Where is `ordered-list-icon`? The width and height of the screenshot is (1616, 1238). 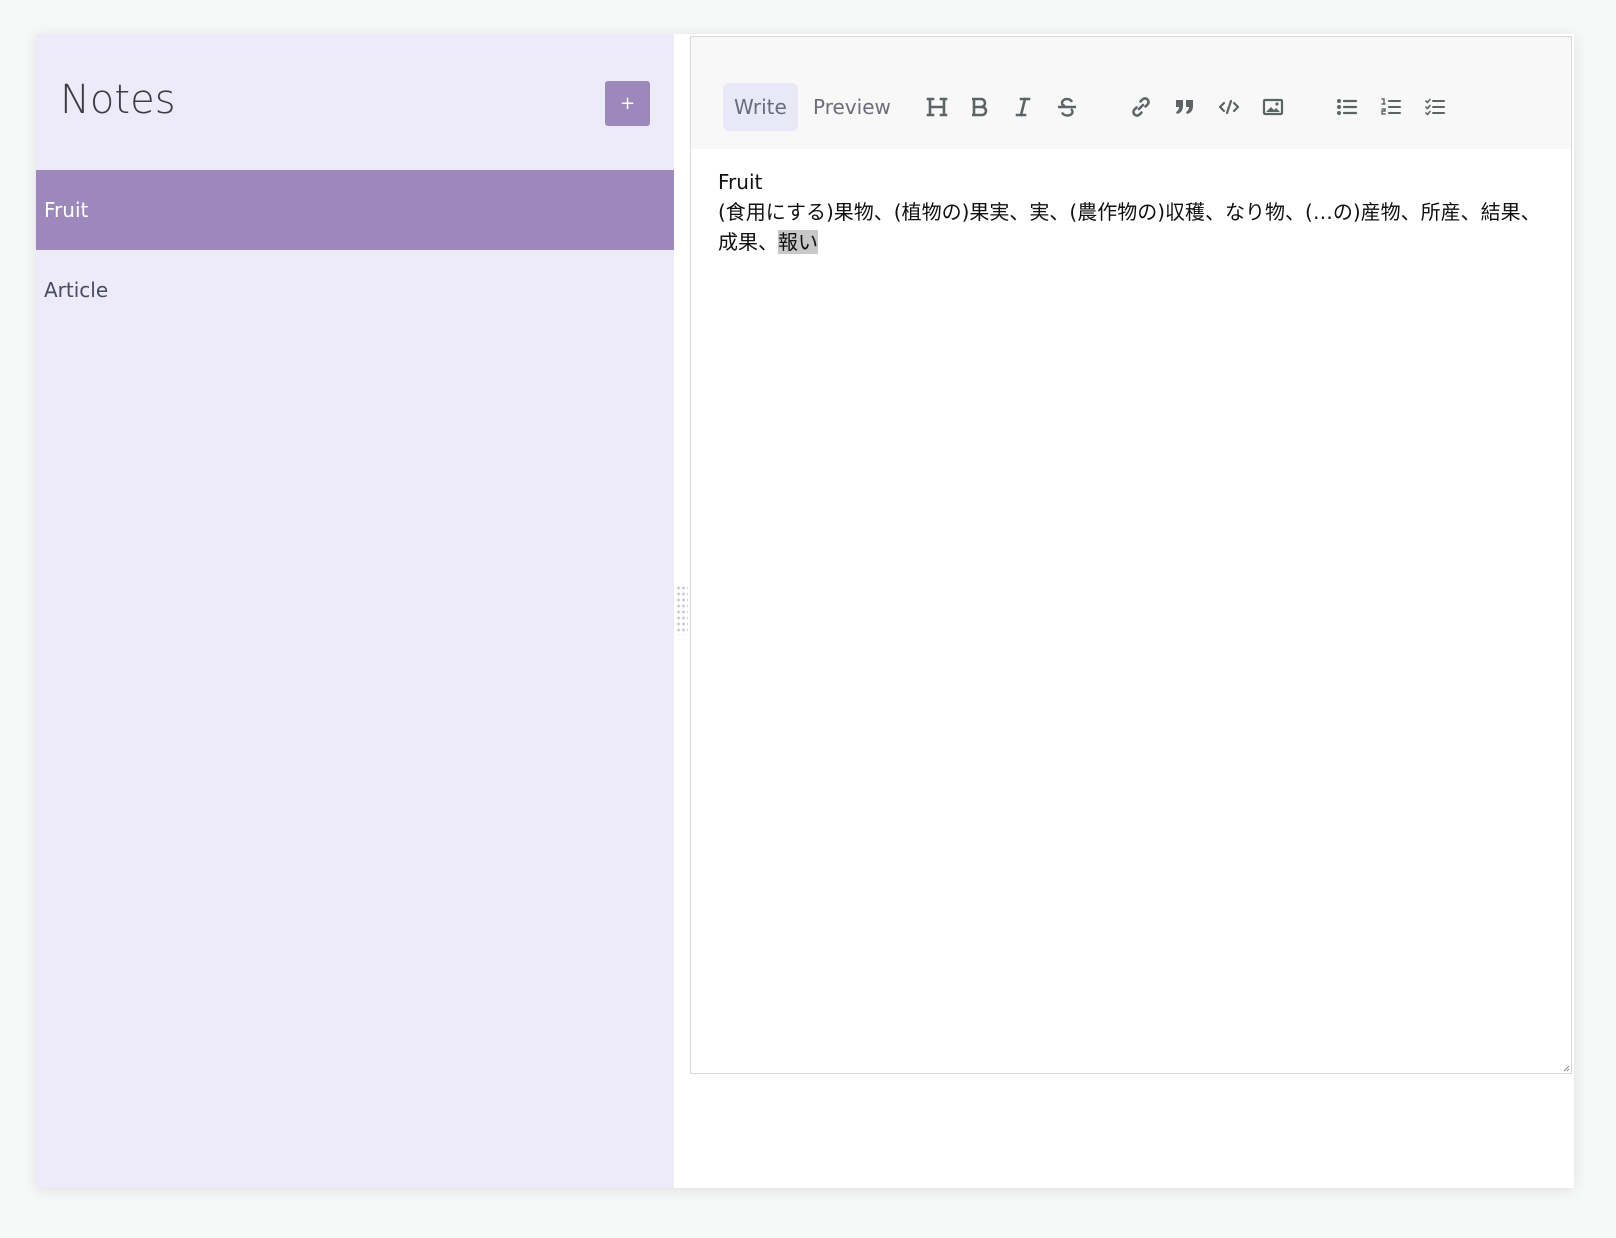
ordered-list-icon is located at coordinates (1391, 107).